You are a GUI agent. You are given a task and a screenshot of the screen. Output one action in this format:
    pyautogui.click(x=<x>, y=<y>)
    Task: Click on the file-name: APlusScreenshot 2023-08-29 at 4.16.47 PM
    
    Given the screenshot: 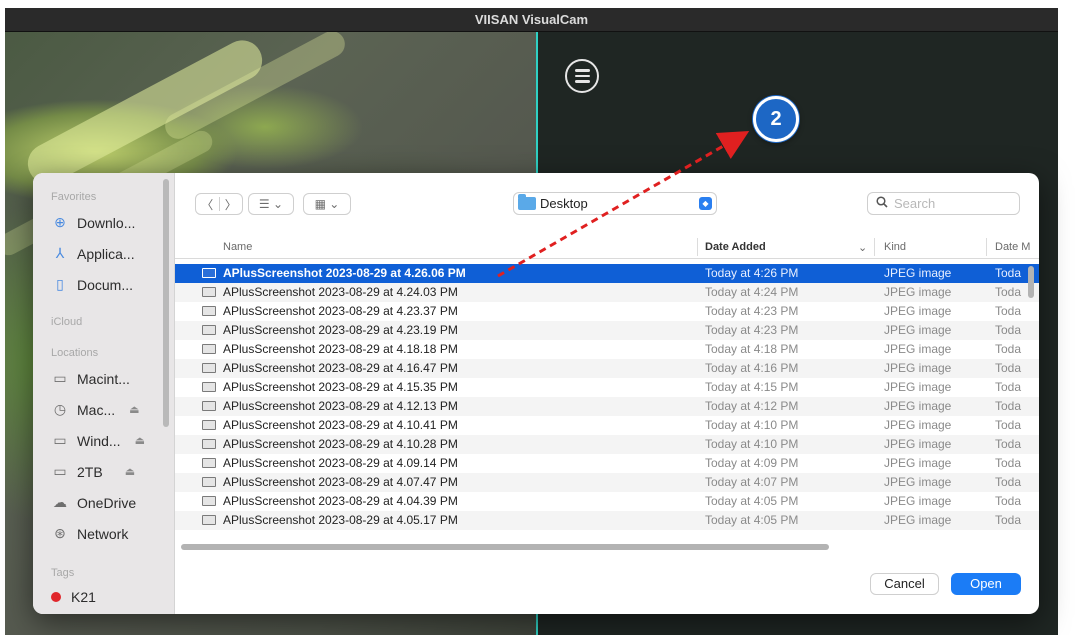 What is the action you would take?
    pyautogui.click(x=340, y=368)
    